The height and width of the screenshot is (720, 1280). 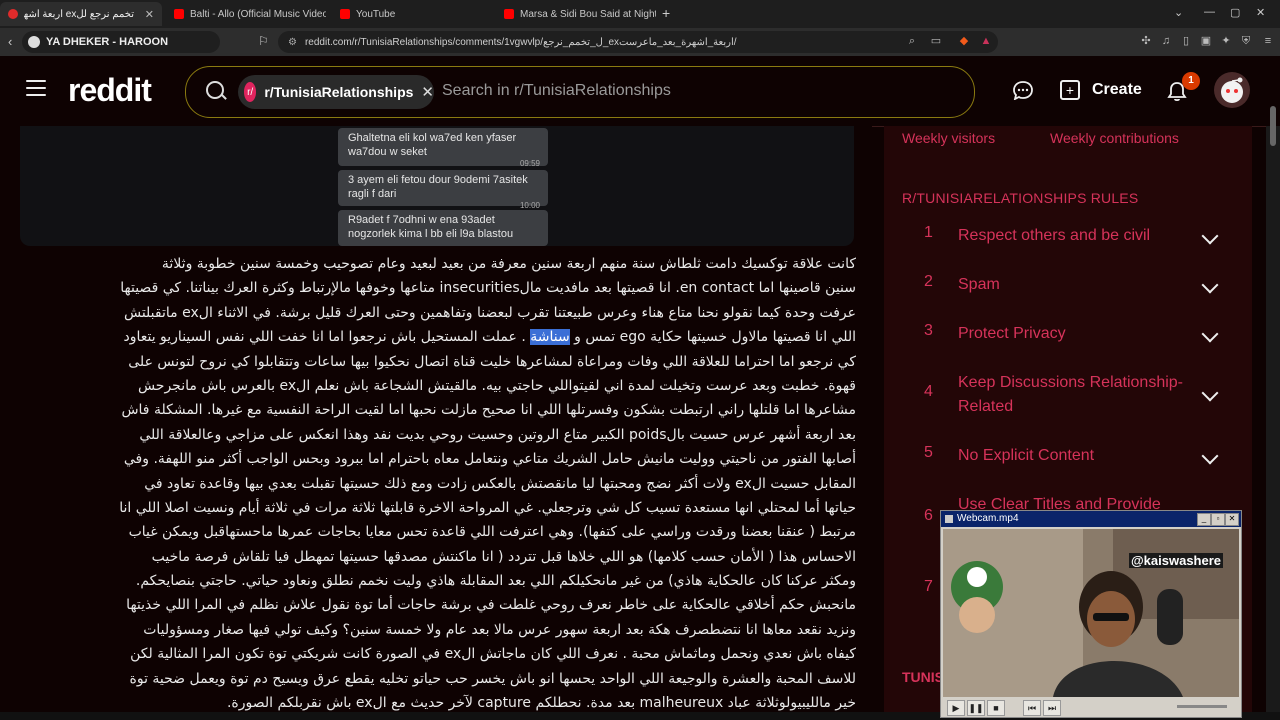 I want to click on rule-number: 5, so click(x=928, y=452).